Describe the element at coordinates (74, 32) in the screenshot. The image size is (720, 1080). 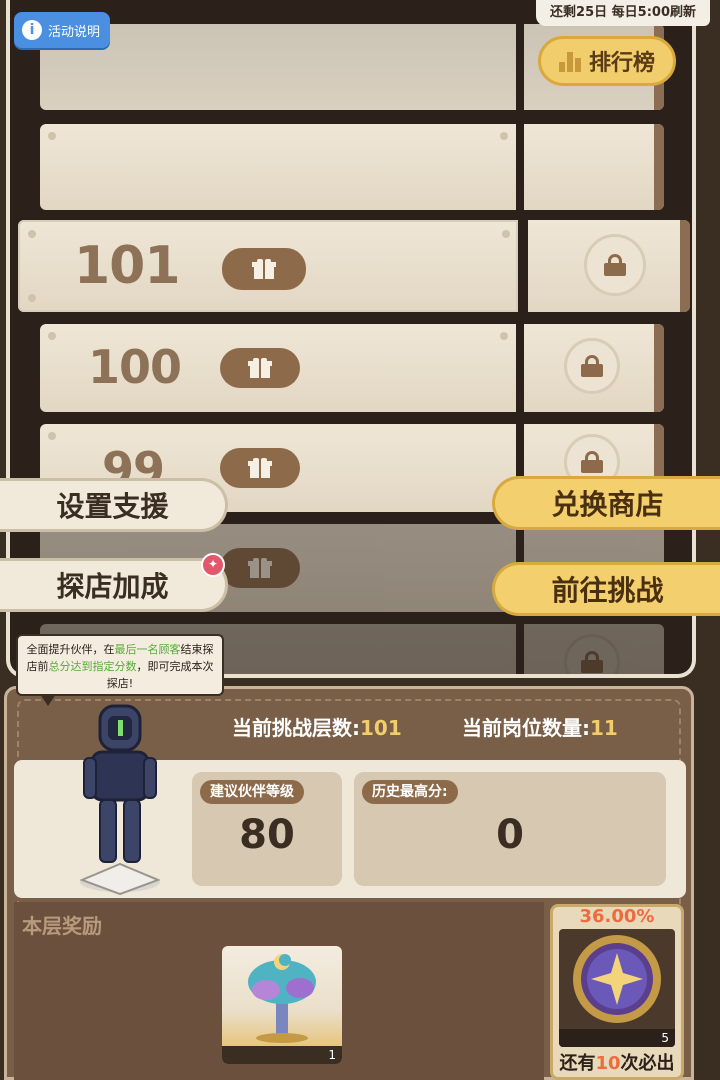
I see `activity-info-label: 活动说明` at that location.